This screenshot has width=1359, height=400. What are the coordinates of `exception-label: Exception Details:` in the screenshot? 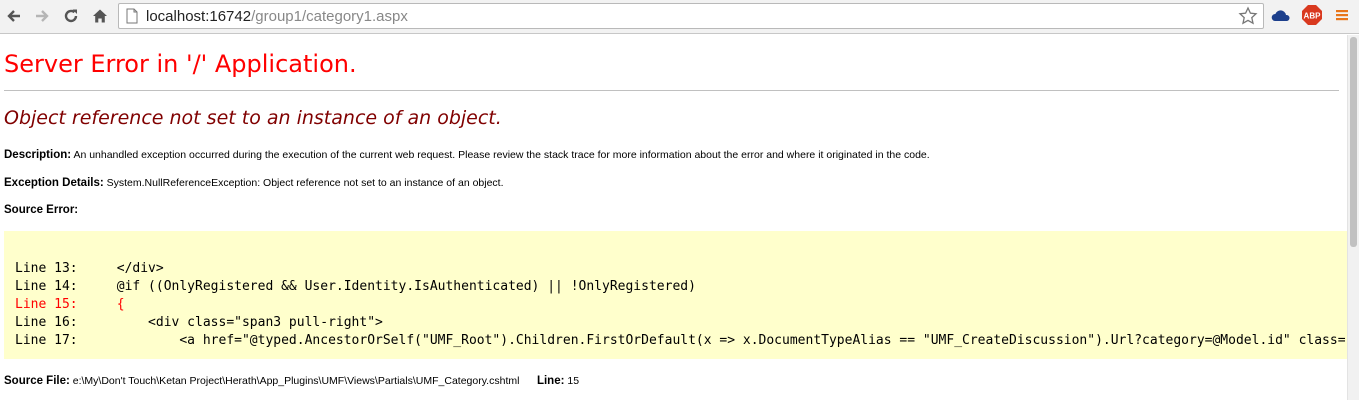 It's located at (54, 183).